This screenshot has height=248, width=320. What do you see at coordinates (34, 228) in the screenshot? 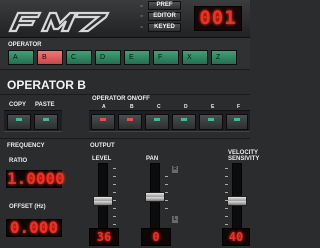
I see `offset-display: 0.000` at bounding box center [34, 228].